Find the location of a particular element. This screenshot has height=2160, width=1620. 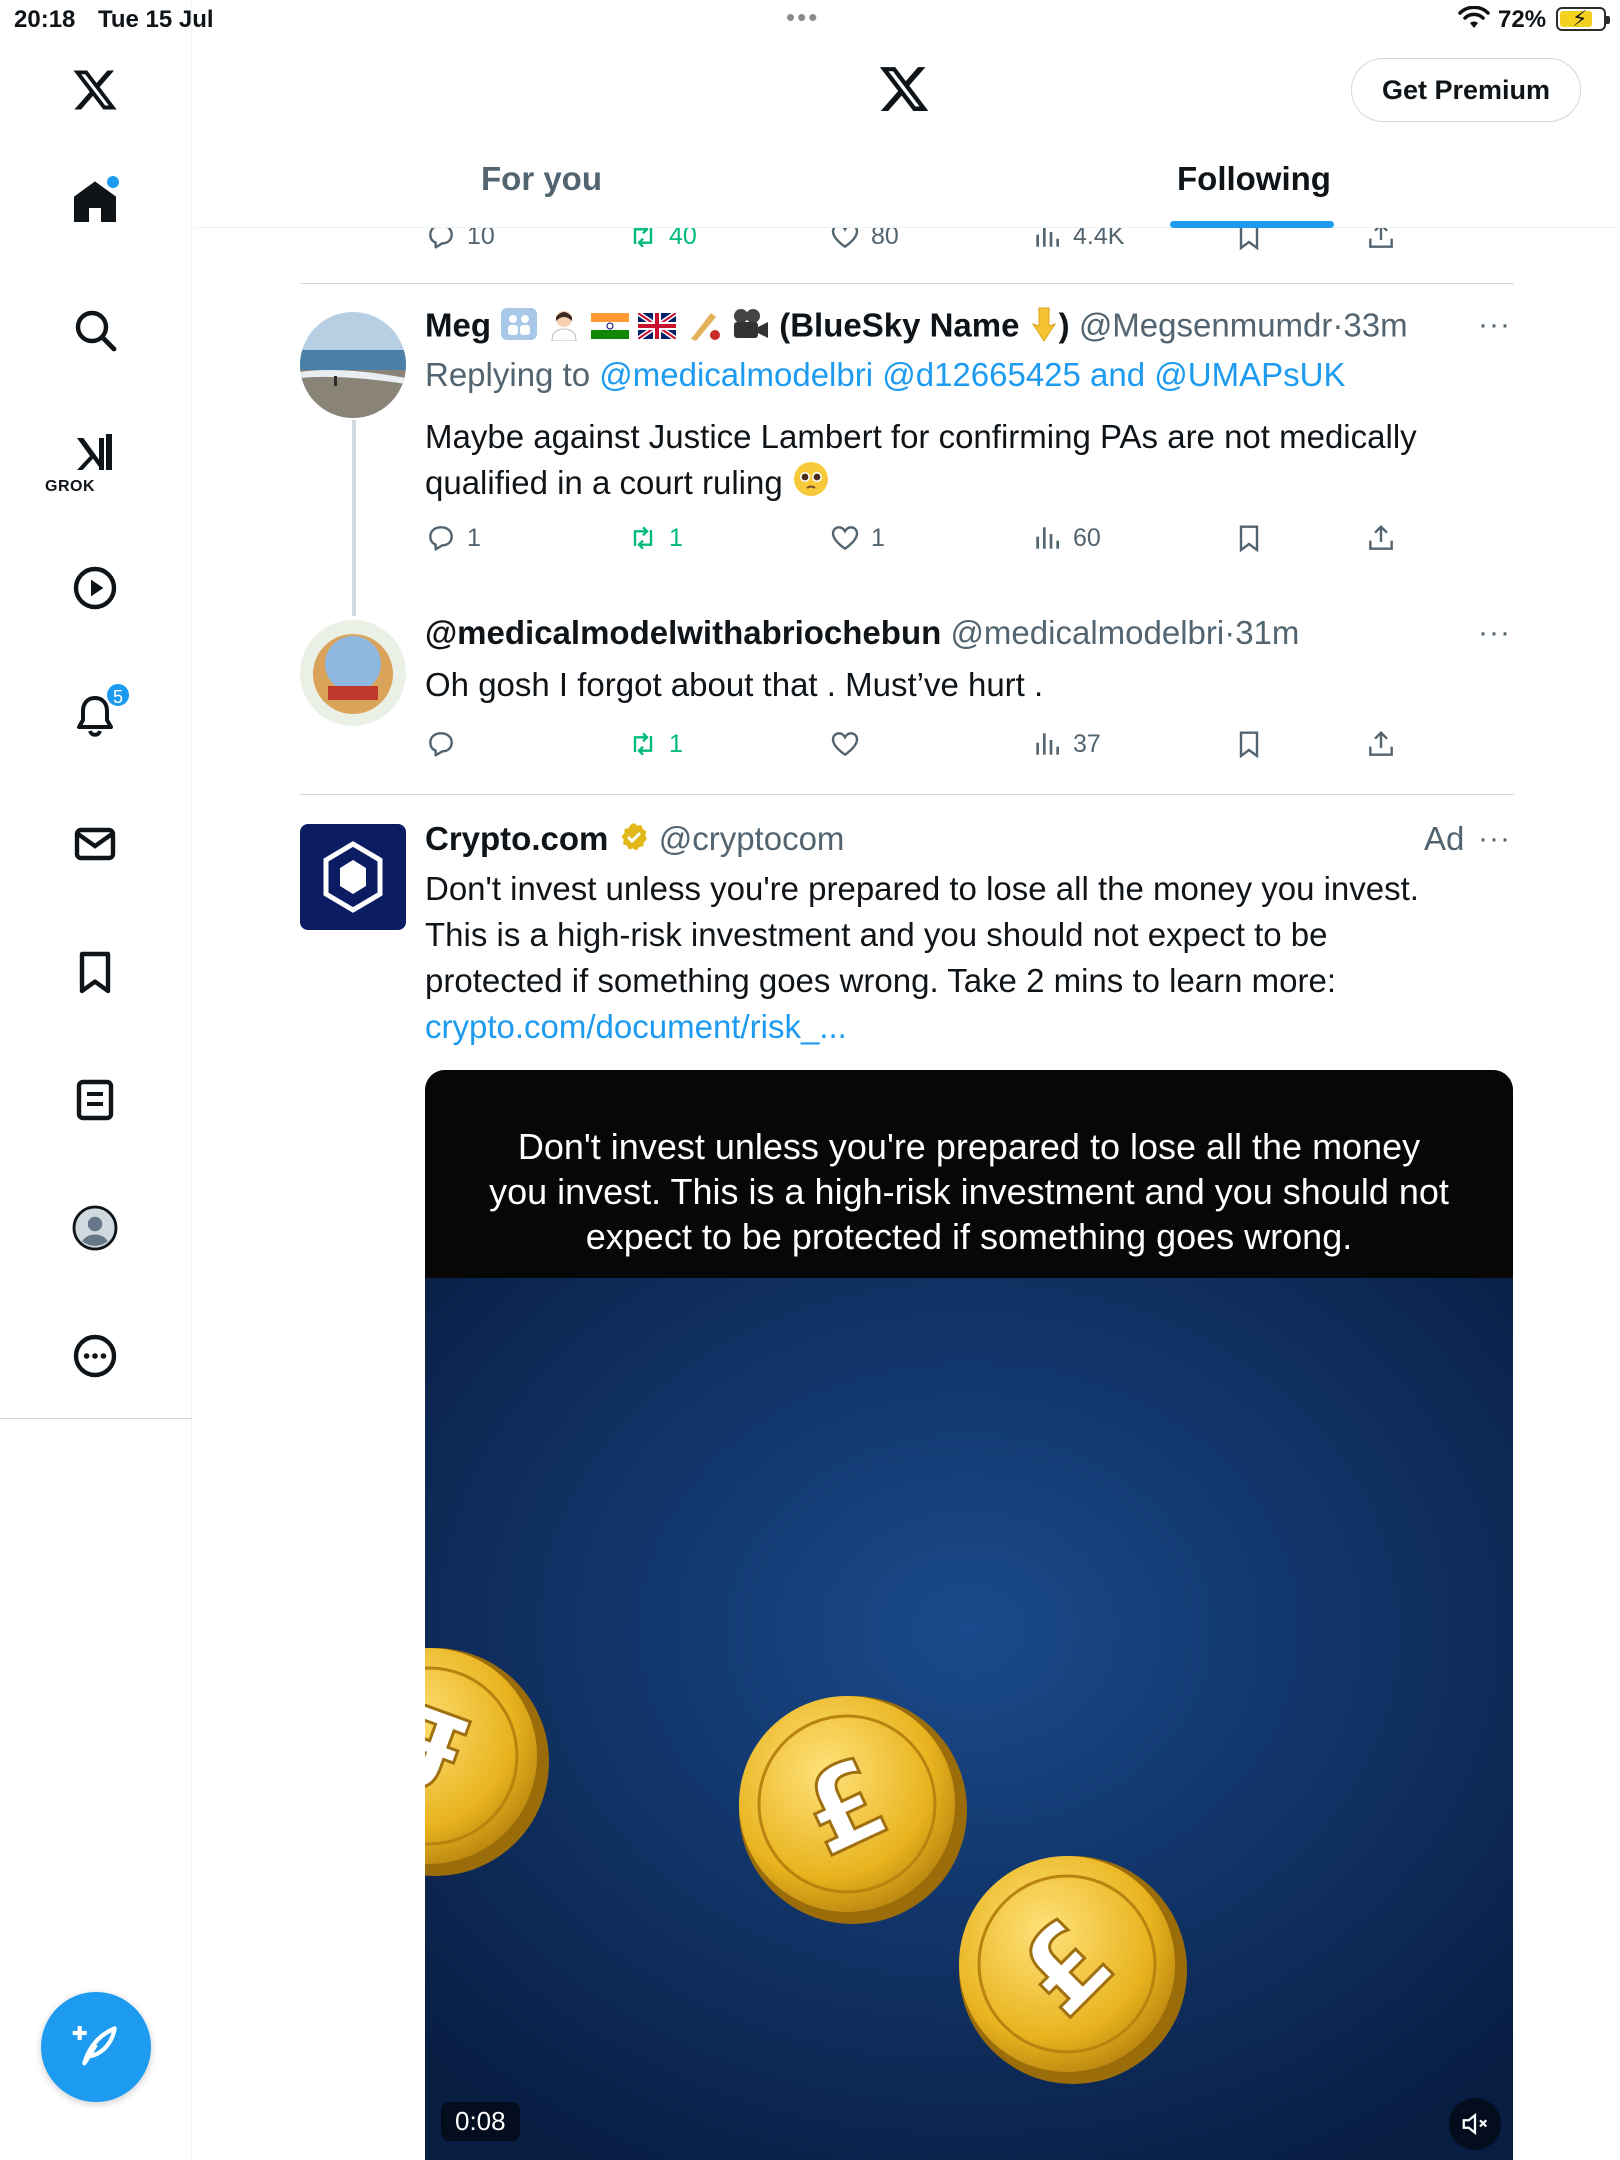

timeline-divider is located at coordinates (907, 283).